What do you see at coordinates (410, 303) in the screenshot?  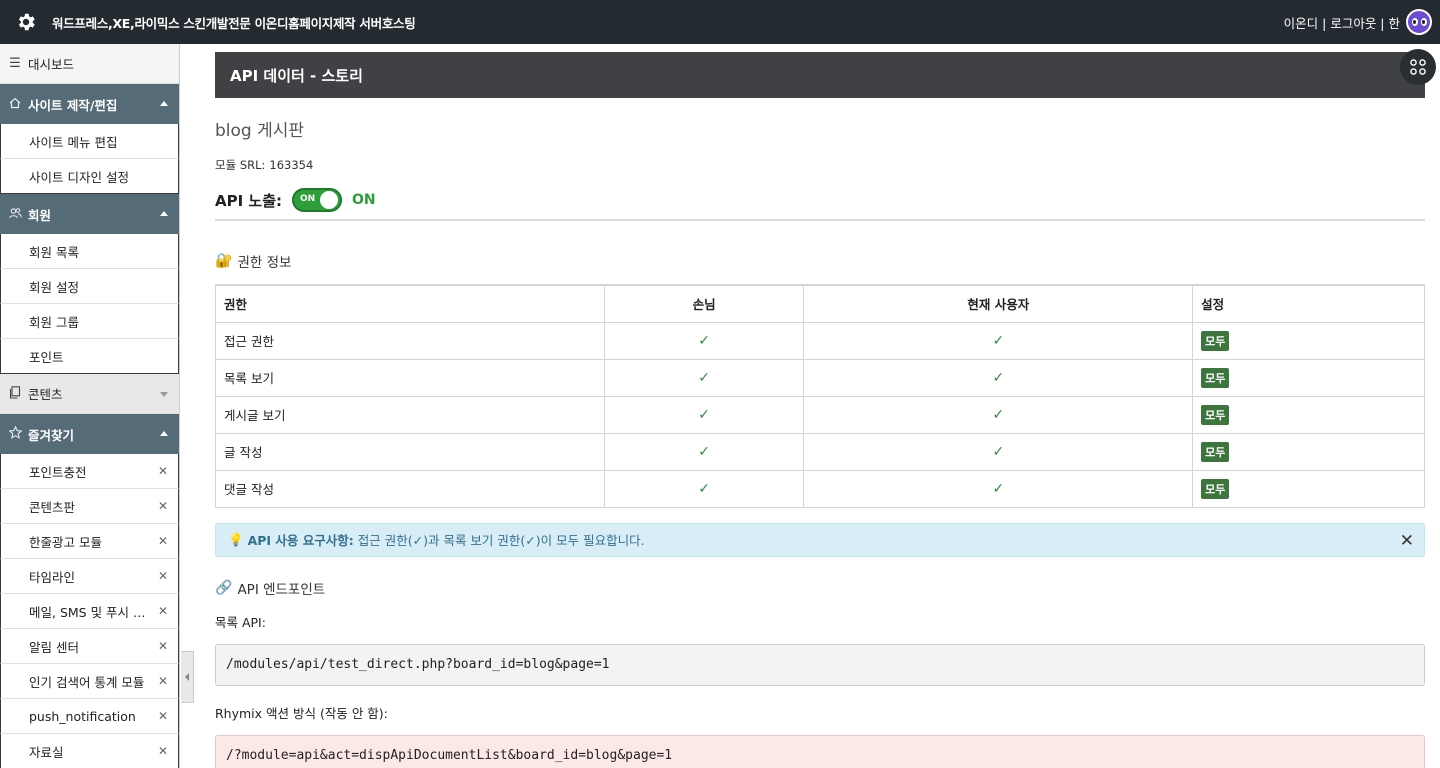 I see `col-header: 권한` at bounding box center [410, 303].